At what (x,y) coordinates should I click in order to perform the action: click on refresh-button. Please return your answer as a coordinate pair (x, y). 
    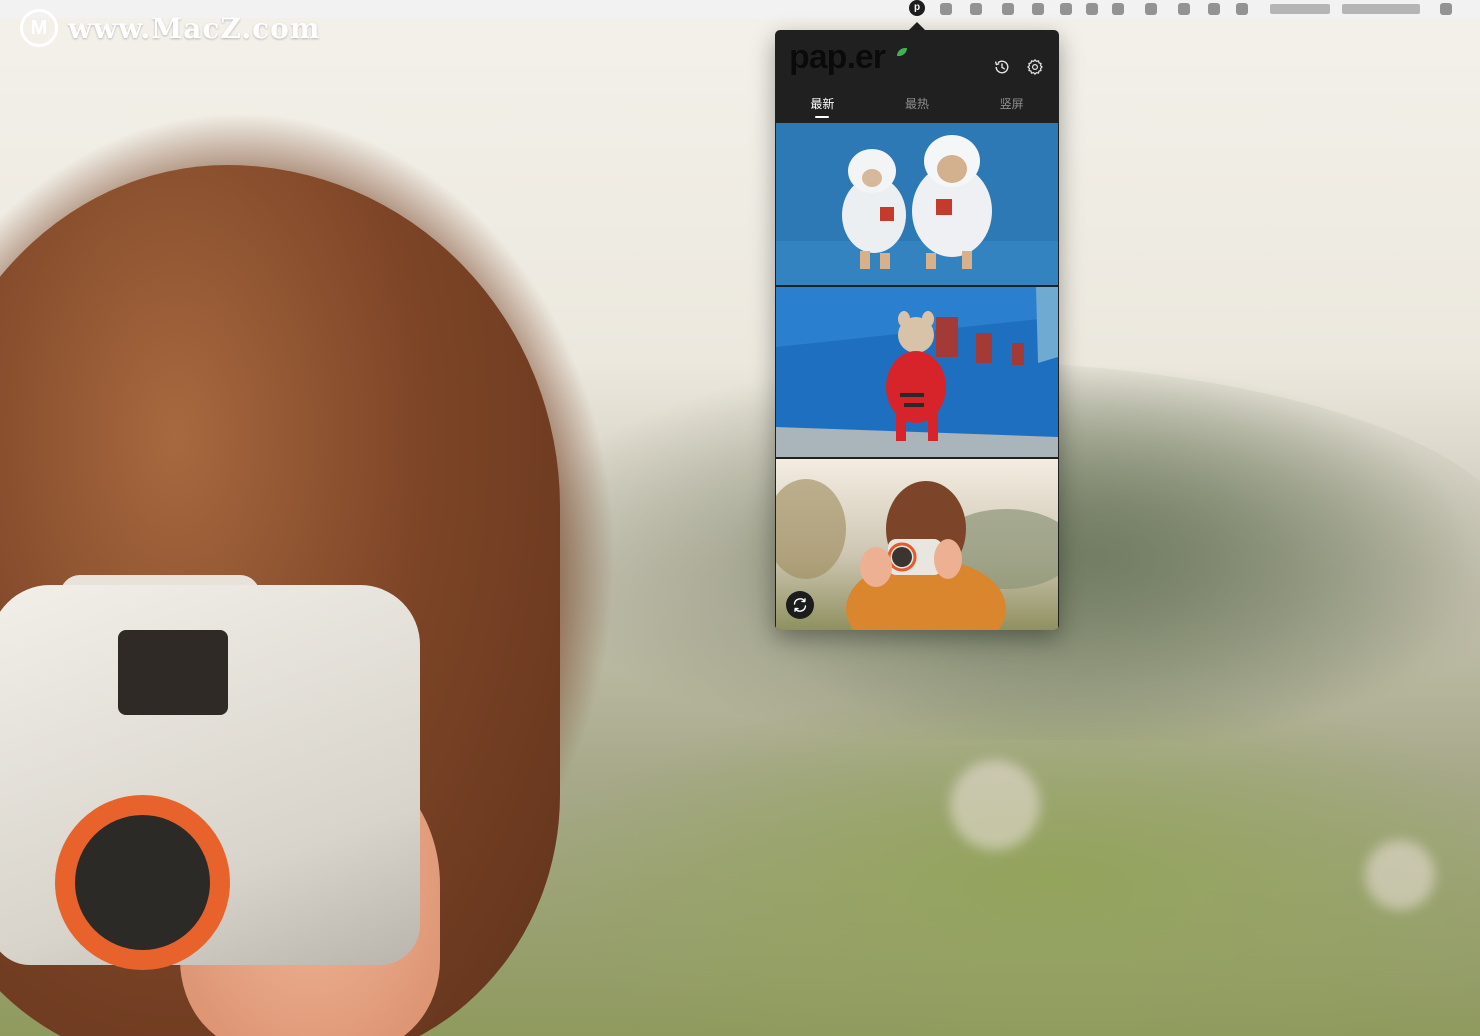
    Looking at the image, I should click on (800, 605).